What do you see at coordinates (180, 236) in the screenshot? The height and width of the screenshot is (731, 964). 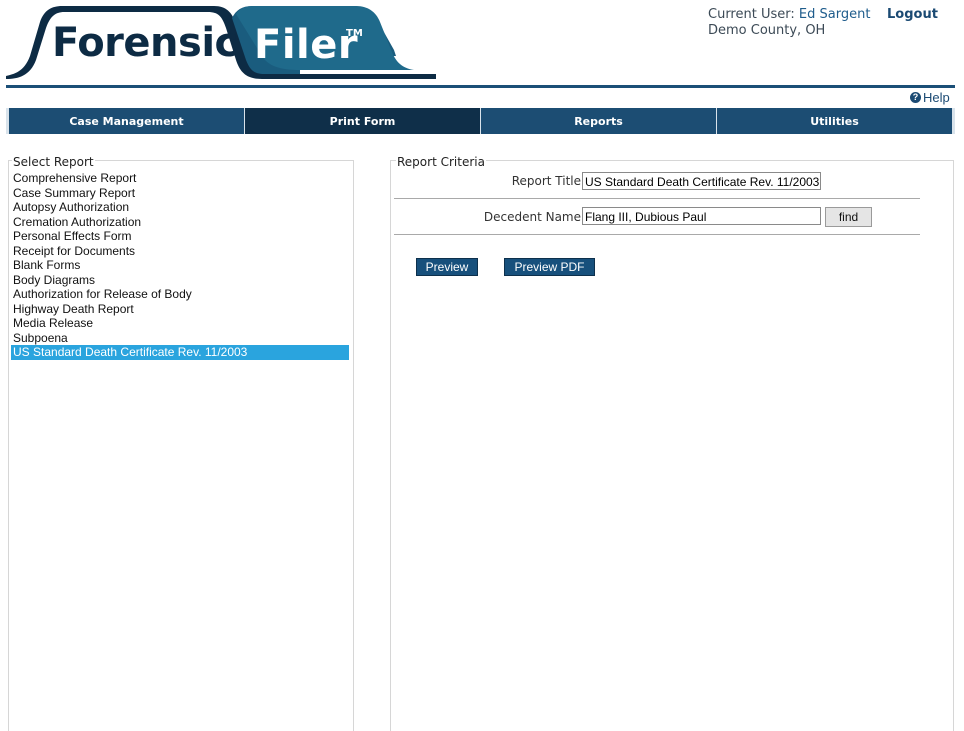 I see `report-item-personal-effects: Personal Effects Form` at bounding box center [180, 236].